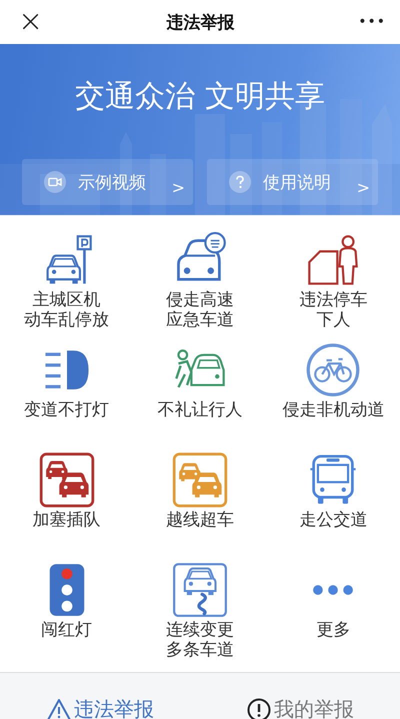 The image size is (400, 719). Describe the element at coordinates (333, 397) in the screenshot. I see `category-item: 侵走非机动道` at that location.